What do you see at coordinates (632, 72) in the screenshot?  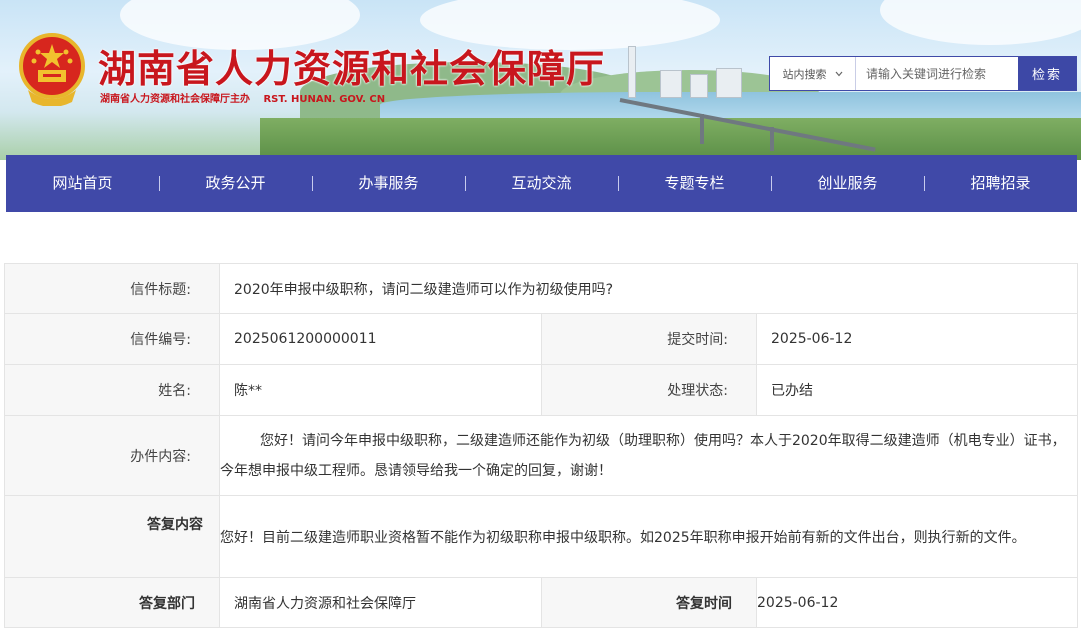 I see `tower-decoration` at bounding box center [632, 72].